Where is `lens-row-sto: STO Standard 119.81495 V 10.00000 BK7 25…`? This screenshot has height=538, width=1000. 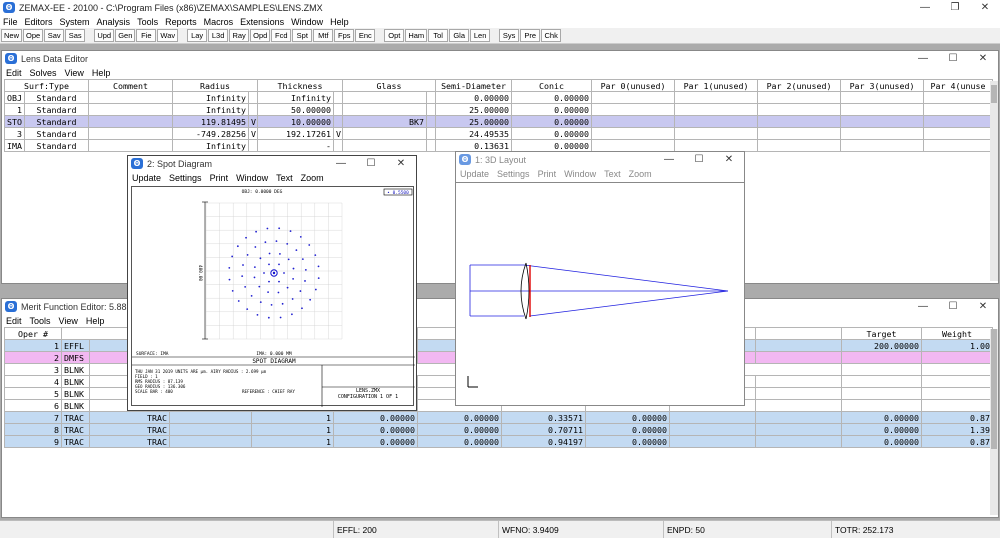 lens-row-sto: STO Standard 119.81495 V 10.00000 BK7 25… is located at coordinates (499, 121).